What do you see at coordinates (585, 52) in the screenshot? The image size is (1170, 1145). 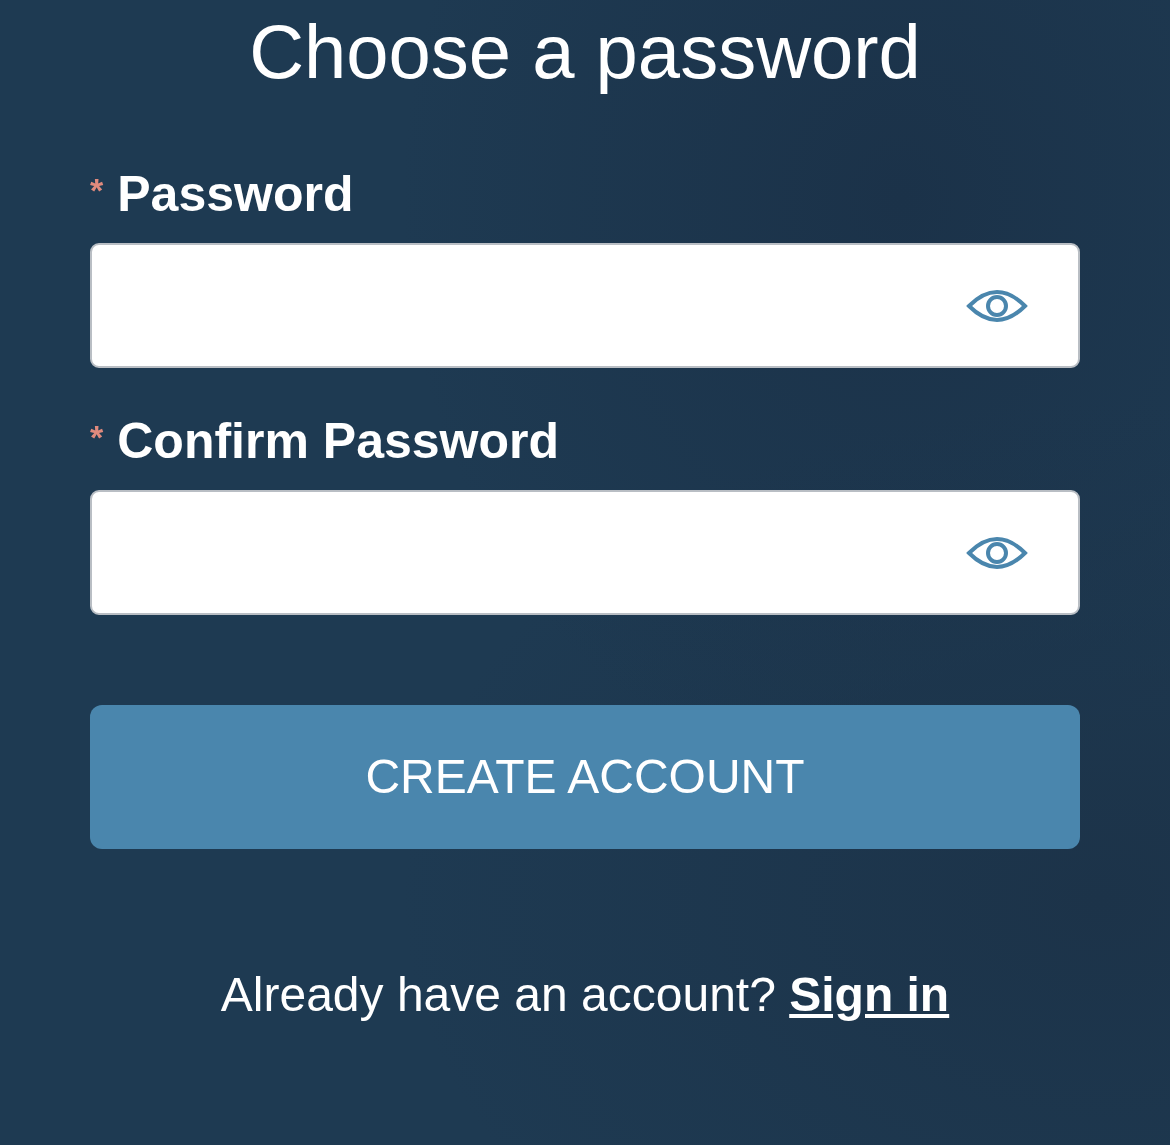 I see `page-title: Choose a password` at bounding box center [585, 52].